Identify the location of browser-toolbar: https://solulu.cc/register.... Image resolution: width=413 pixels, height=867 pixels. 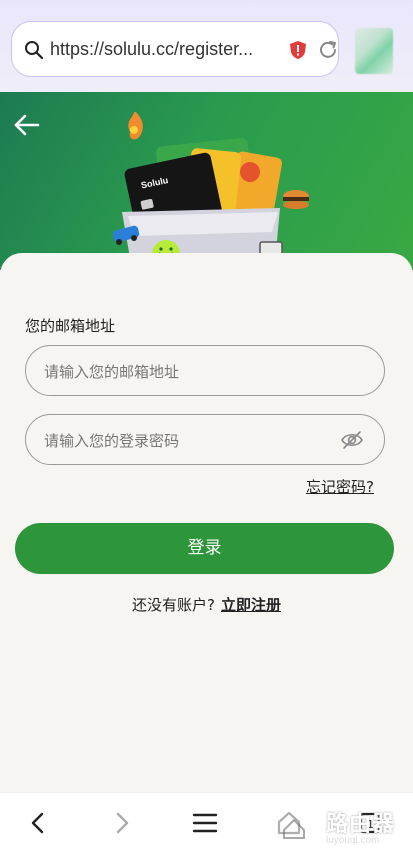
(206, 46).